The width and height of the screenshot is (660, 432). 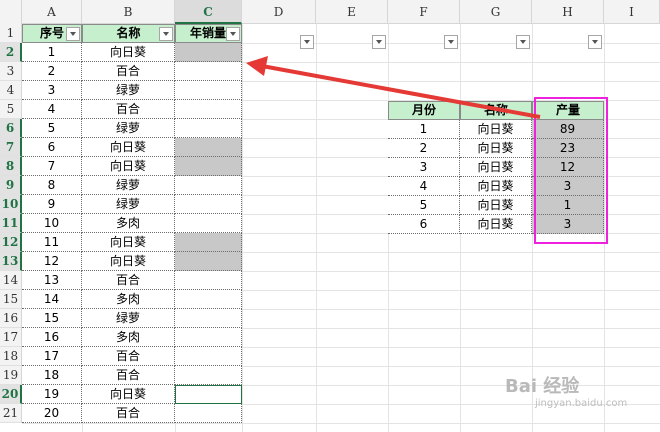 I want to click on cell-serial: 7, so click(x=52, y=166).